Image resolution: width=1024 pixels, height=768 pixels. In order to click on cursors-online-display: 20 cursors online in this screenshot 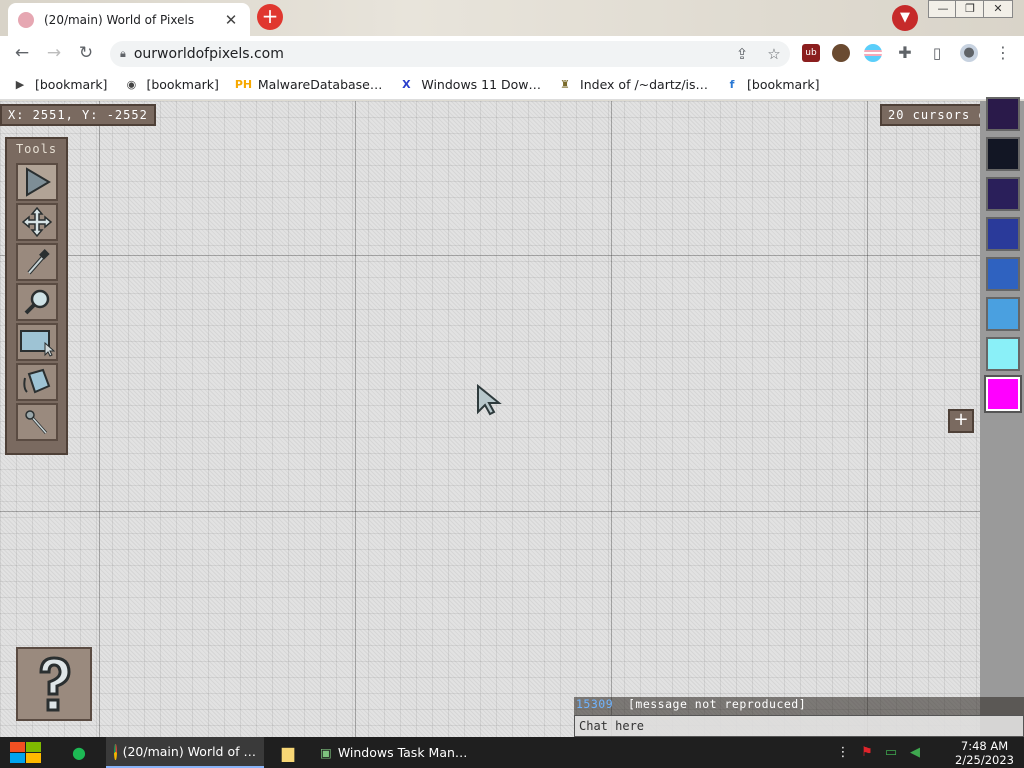, I will do `click(932, 115)`.